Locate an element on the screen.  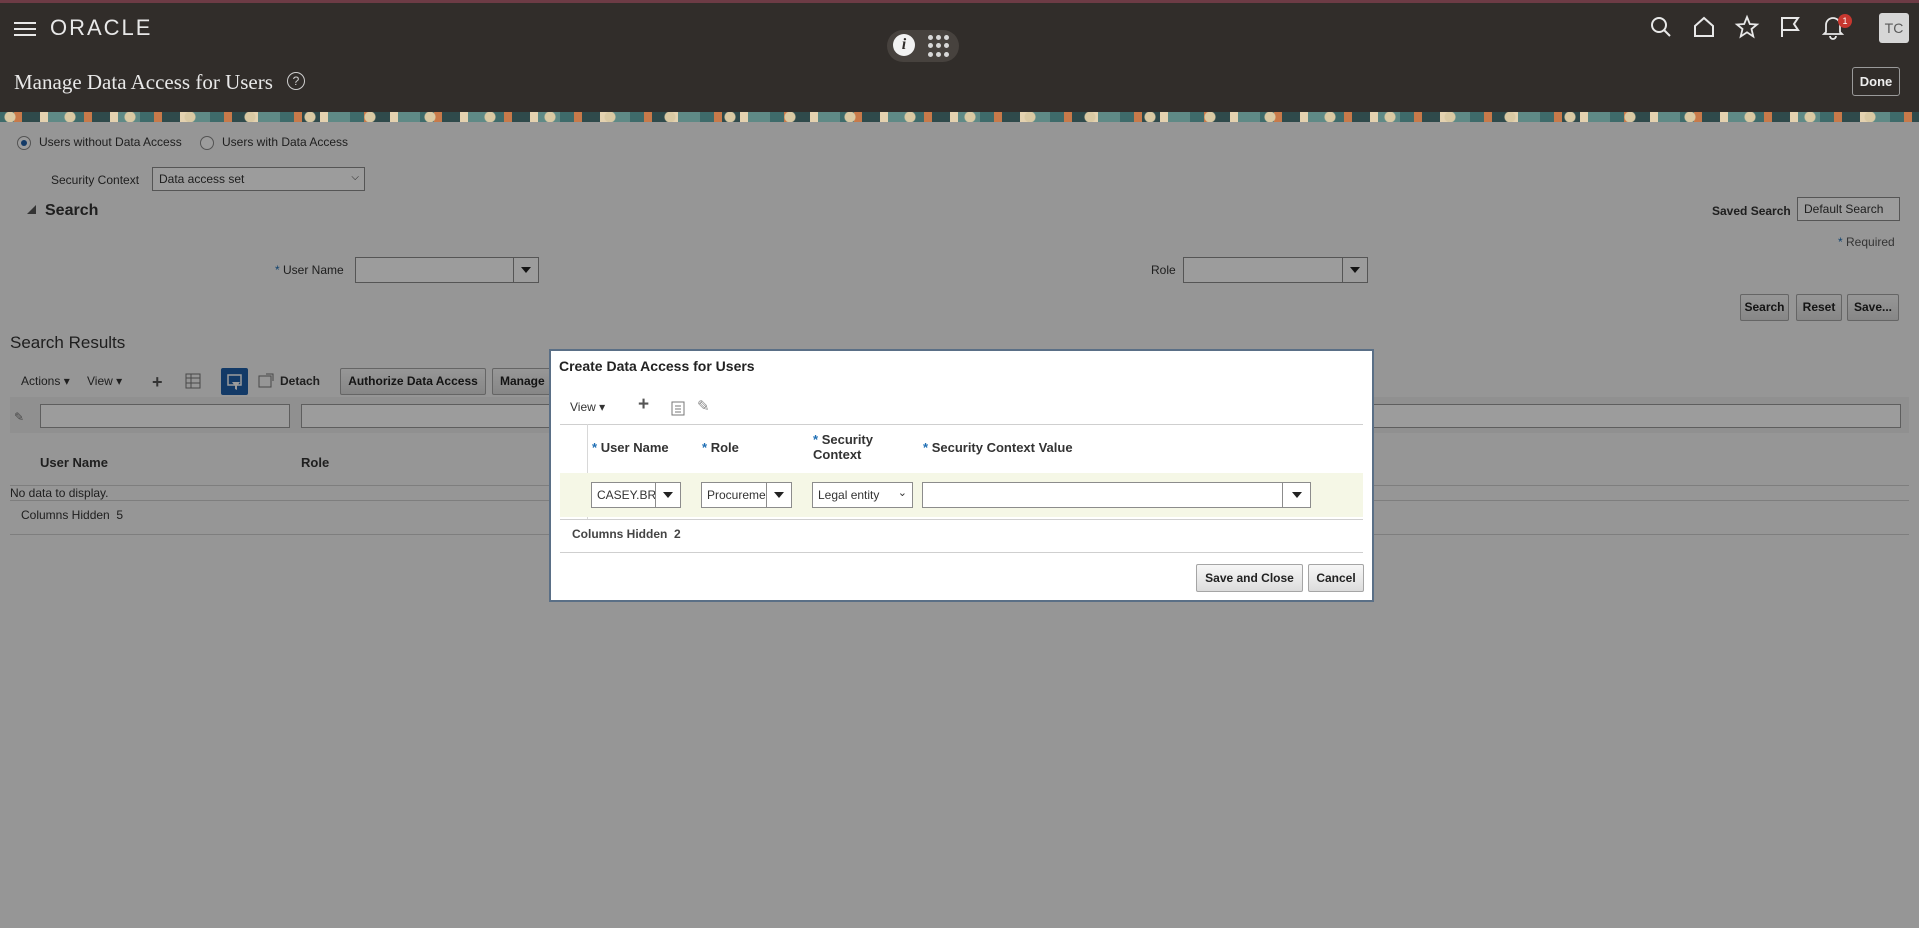
oracle-logo: ORACLE is located at coordinates (101, 28).